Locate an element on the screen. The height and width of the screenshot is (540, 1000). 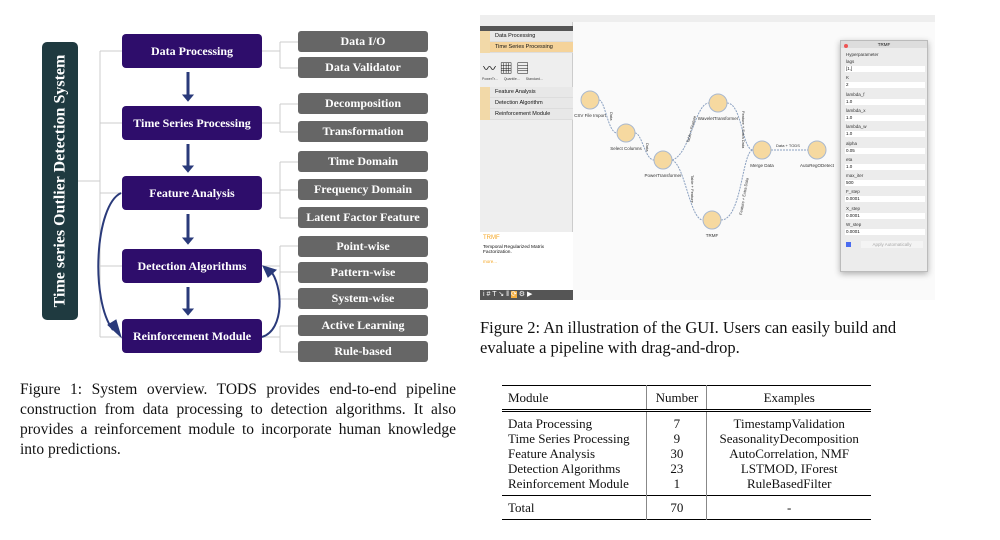
table-total-row: Total 70 - is located at coordinates (686, 507).